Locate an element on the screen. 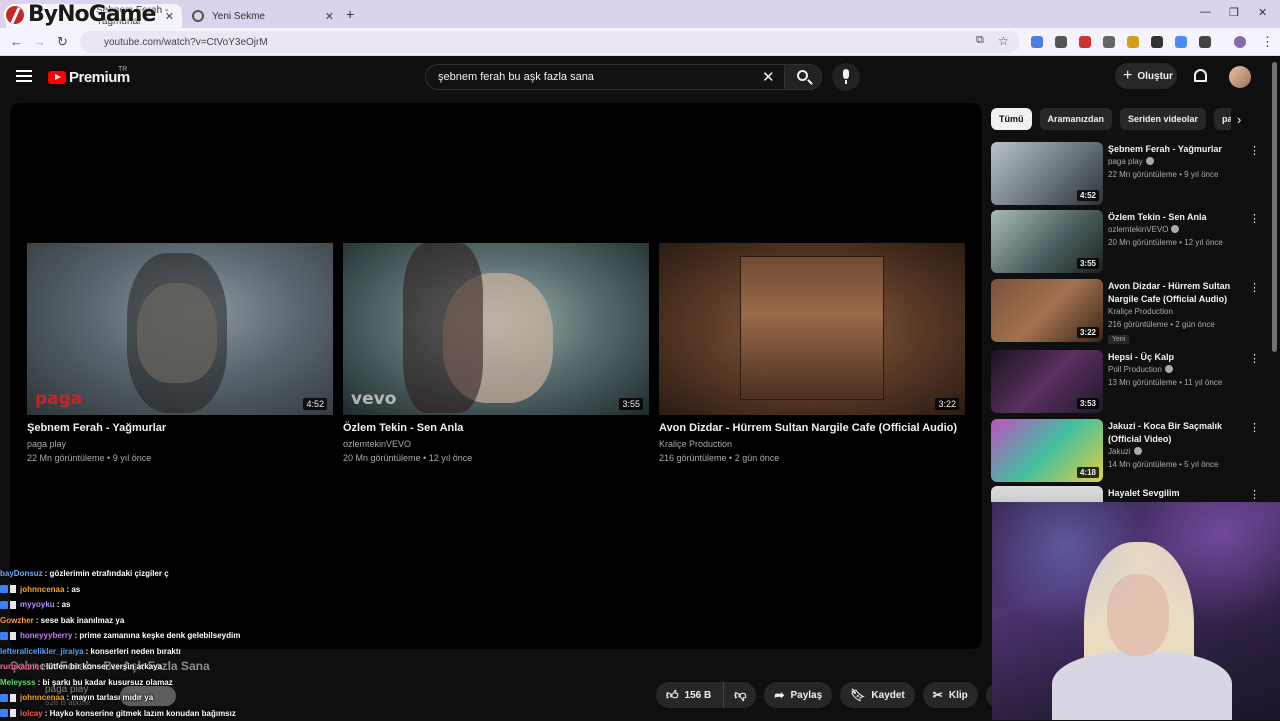  save-button: 🔖︎ Kaydet is located at coordinates (877, 695).